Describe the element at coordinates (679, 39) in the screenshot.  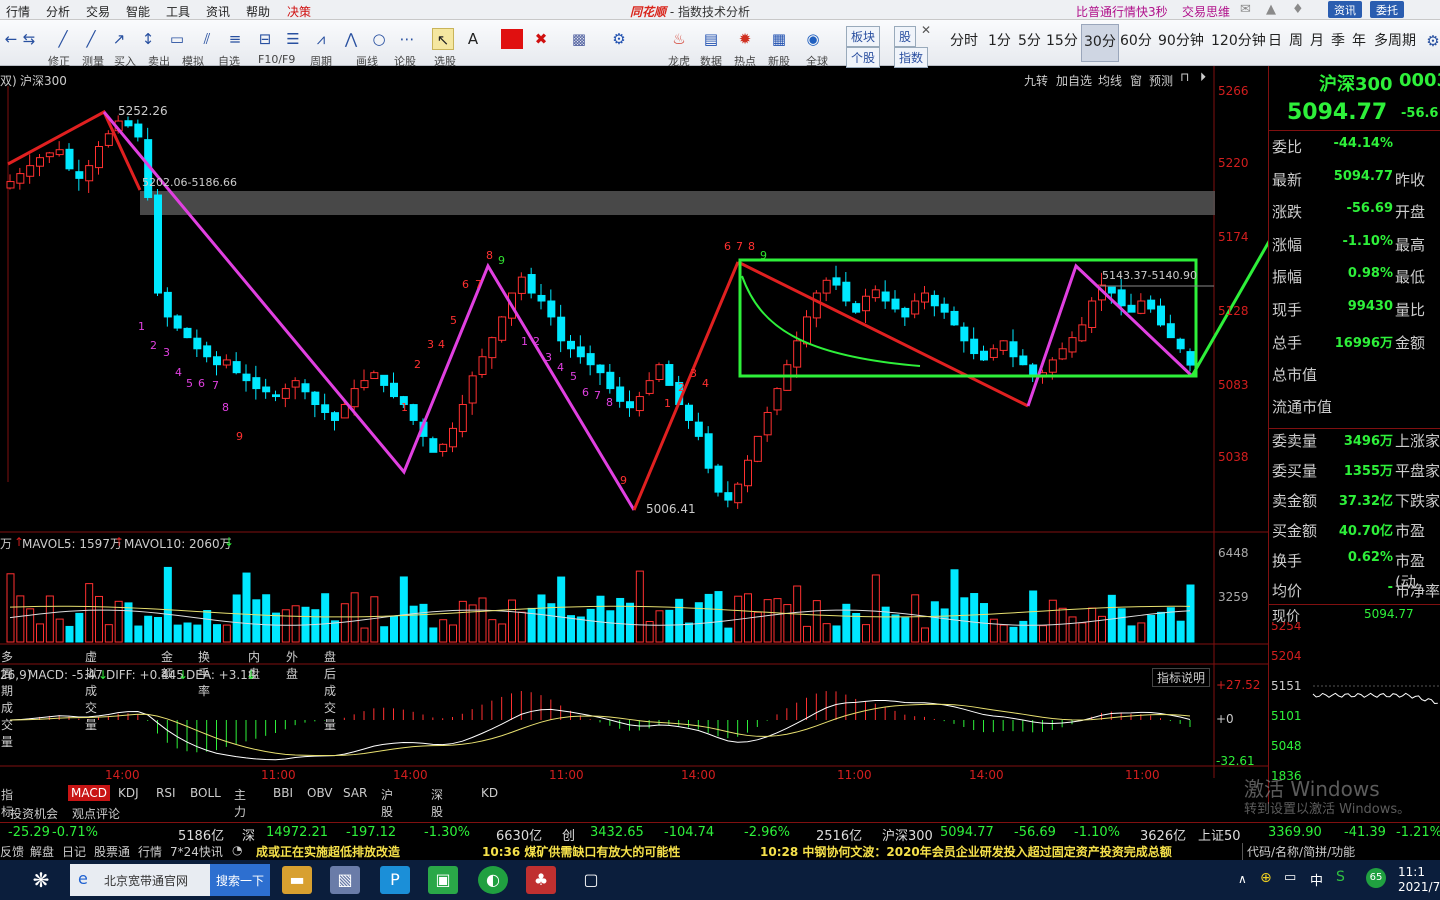
I see `dragon-tiger-icon: ♨` at that location.